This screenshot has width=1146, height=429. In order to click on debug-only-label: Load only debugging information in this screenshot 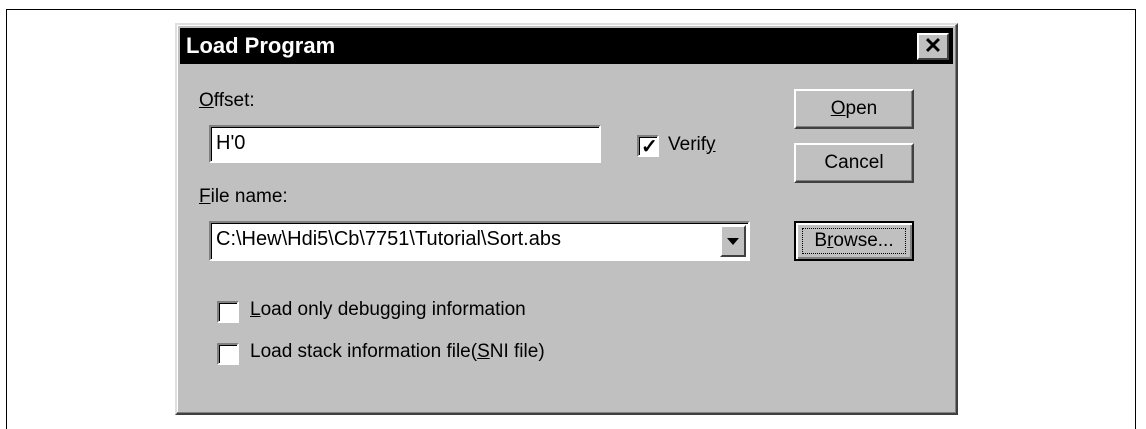, I will do `click(388, 309)`.